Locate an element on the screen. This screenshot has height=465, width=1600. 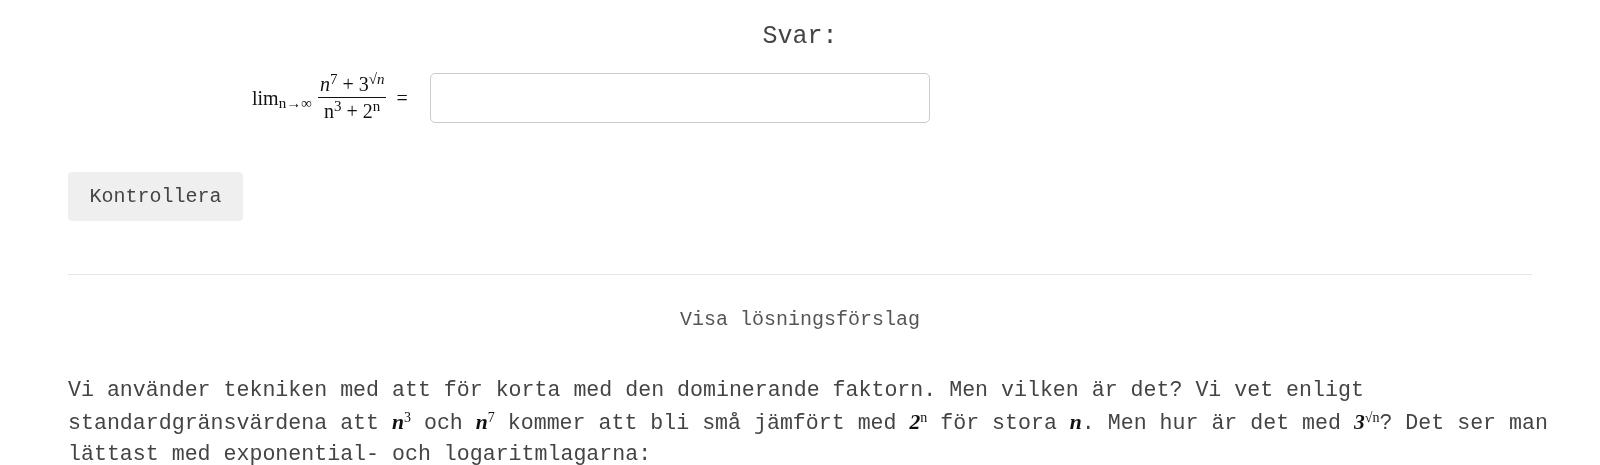
answer-field is located at coordinates (679, 97).